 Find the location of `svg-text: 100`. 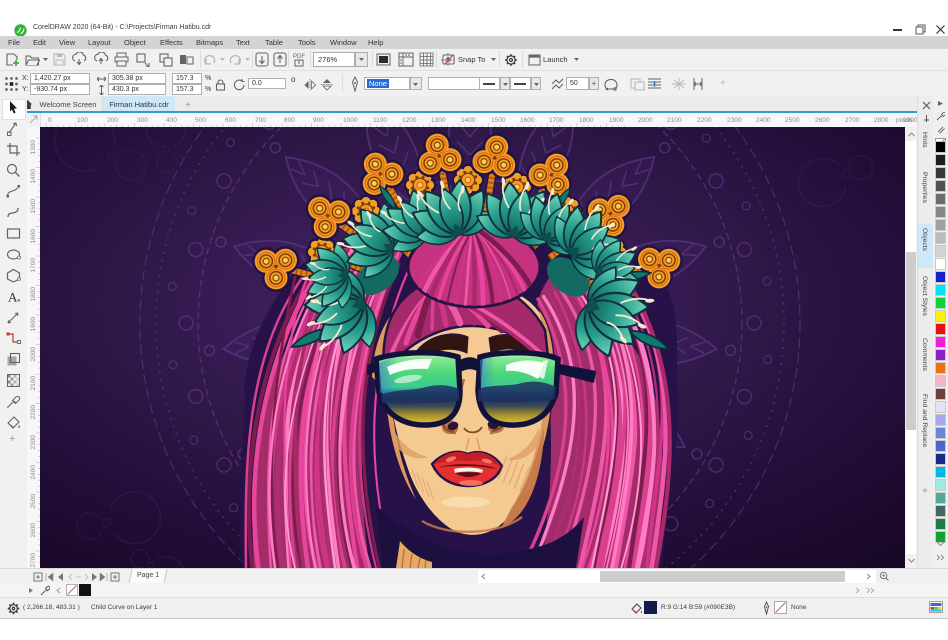

svg-text: 100 is located at coordinates (82, 120).